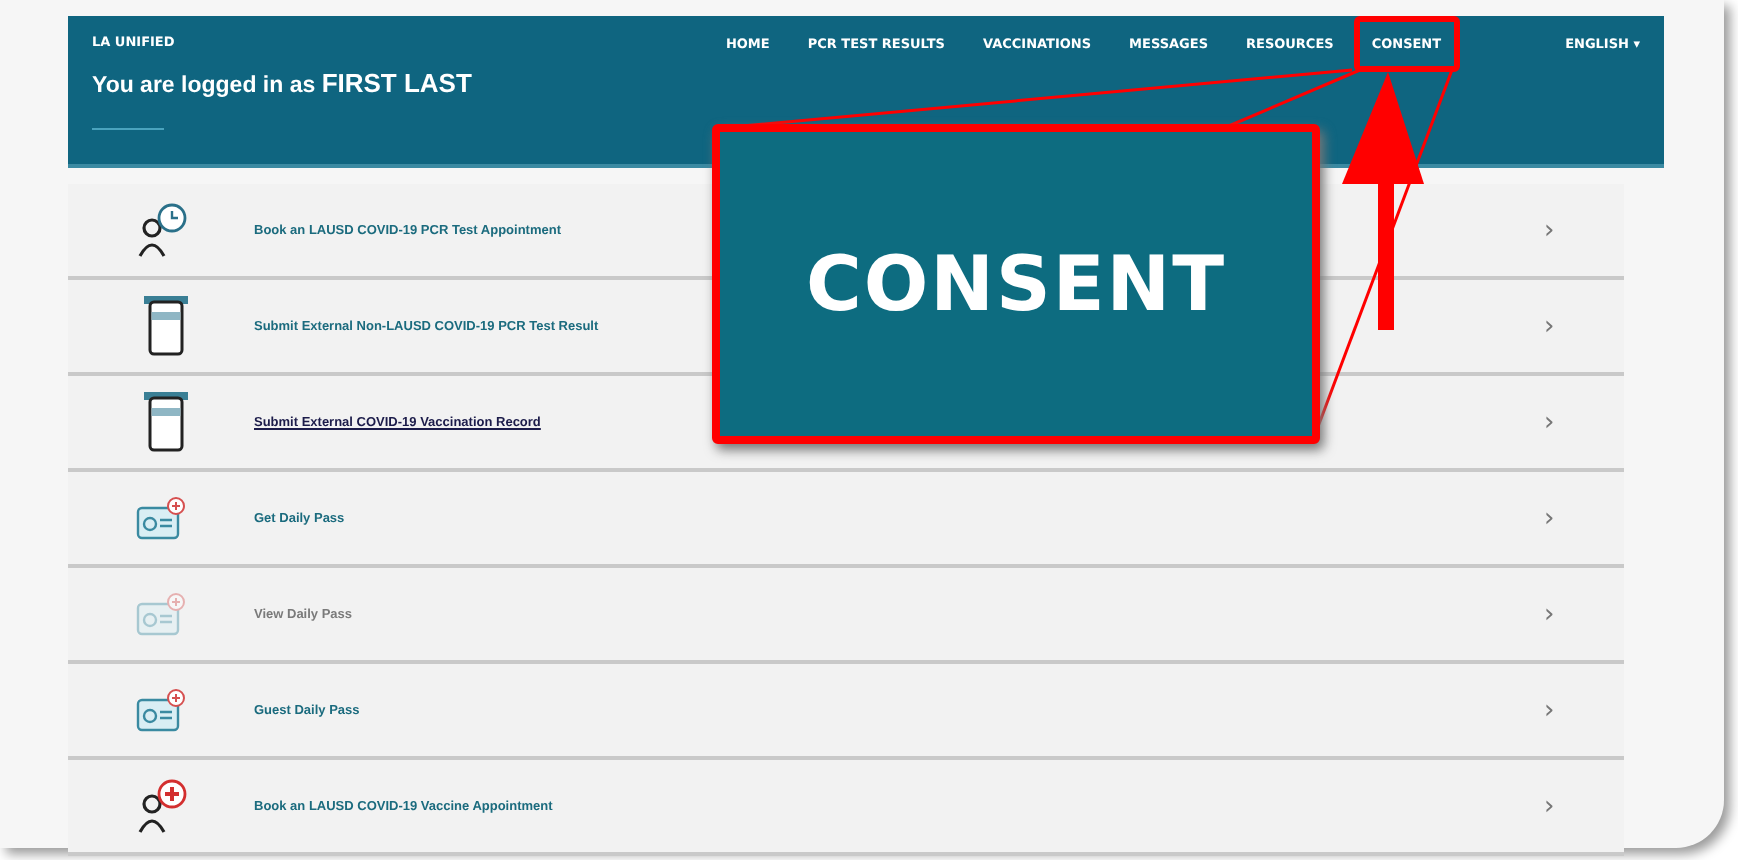 This screenshot has width=1738, height=860. I want to click on person-plus-icon, so click(162, 806).